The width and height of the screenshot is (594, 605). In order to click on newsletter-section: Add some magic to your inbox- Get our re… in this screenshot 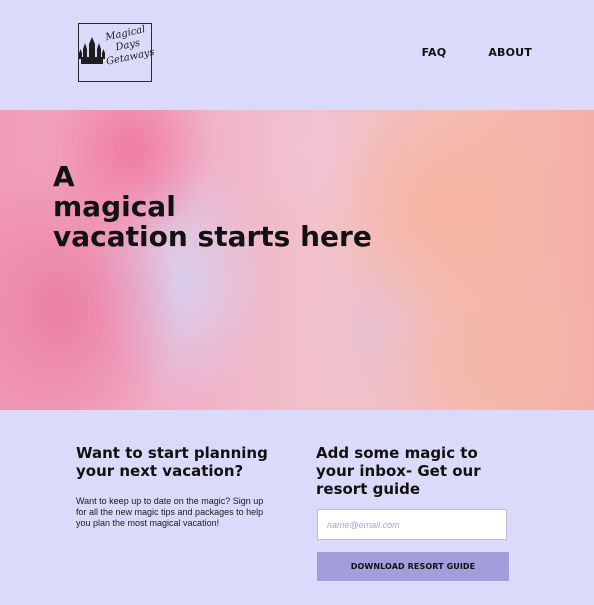, I will do `click(416, 471)`.